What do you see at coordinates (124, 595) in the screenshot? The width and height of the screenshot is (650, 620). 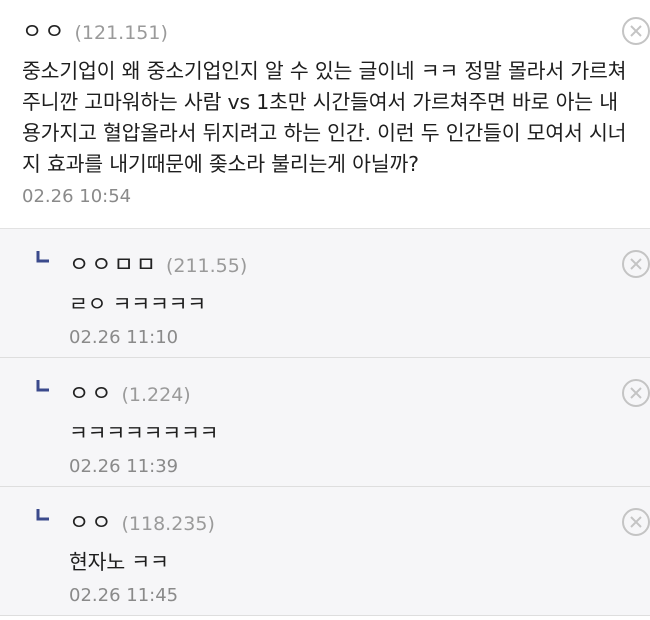 I see `reply-date: 02.26 11:45` at bounding box center [124, 595].